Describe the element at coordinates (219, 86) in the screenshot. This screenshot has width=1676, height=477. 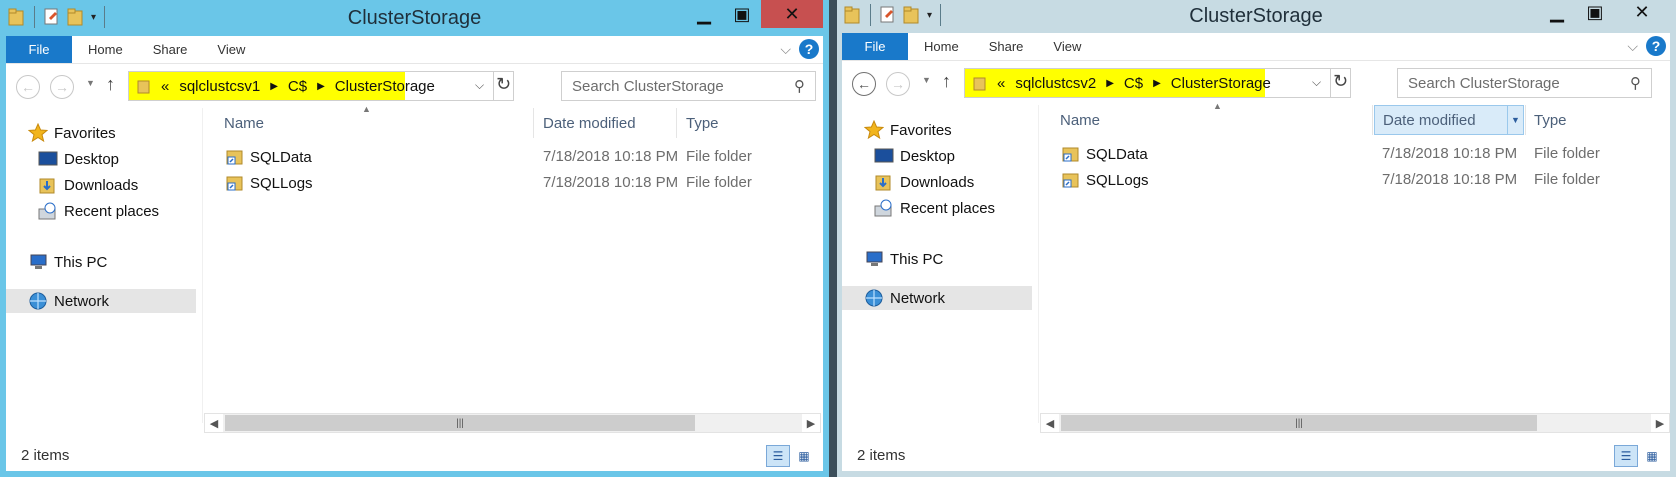
I see `breadcrumb-item: sqlclustcsv1` at that location.